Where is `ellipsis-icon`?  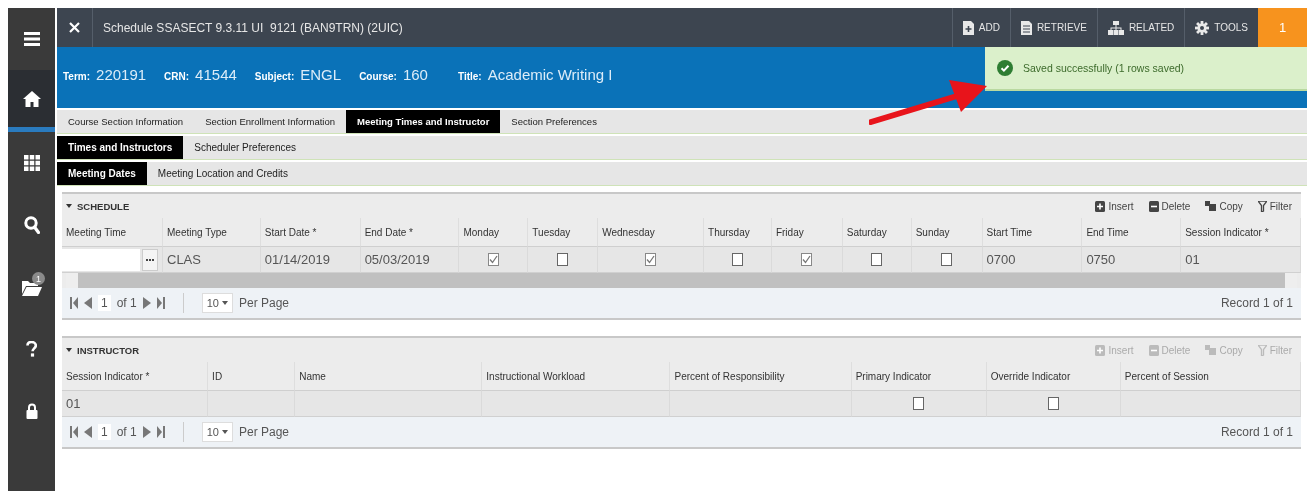
ellipsis-icon is located at coordinates (150, 259).